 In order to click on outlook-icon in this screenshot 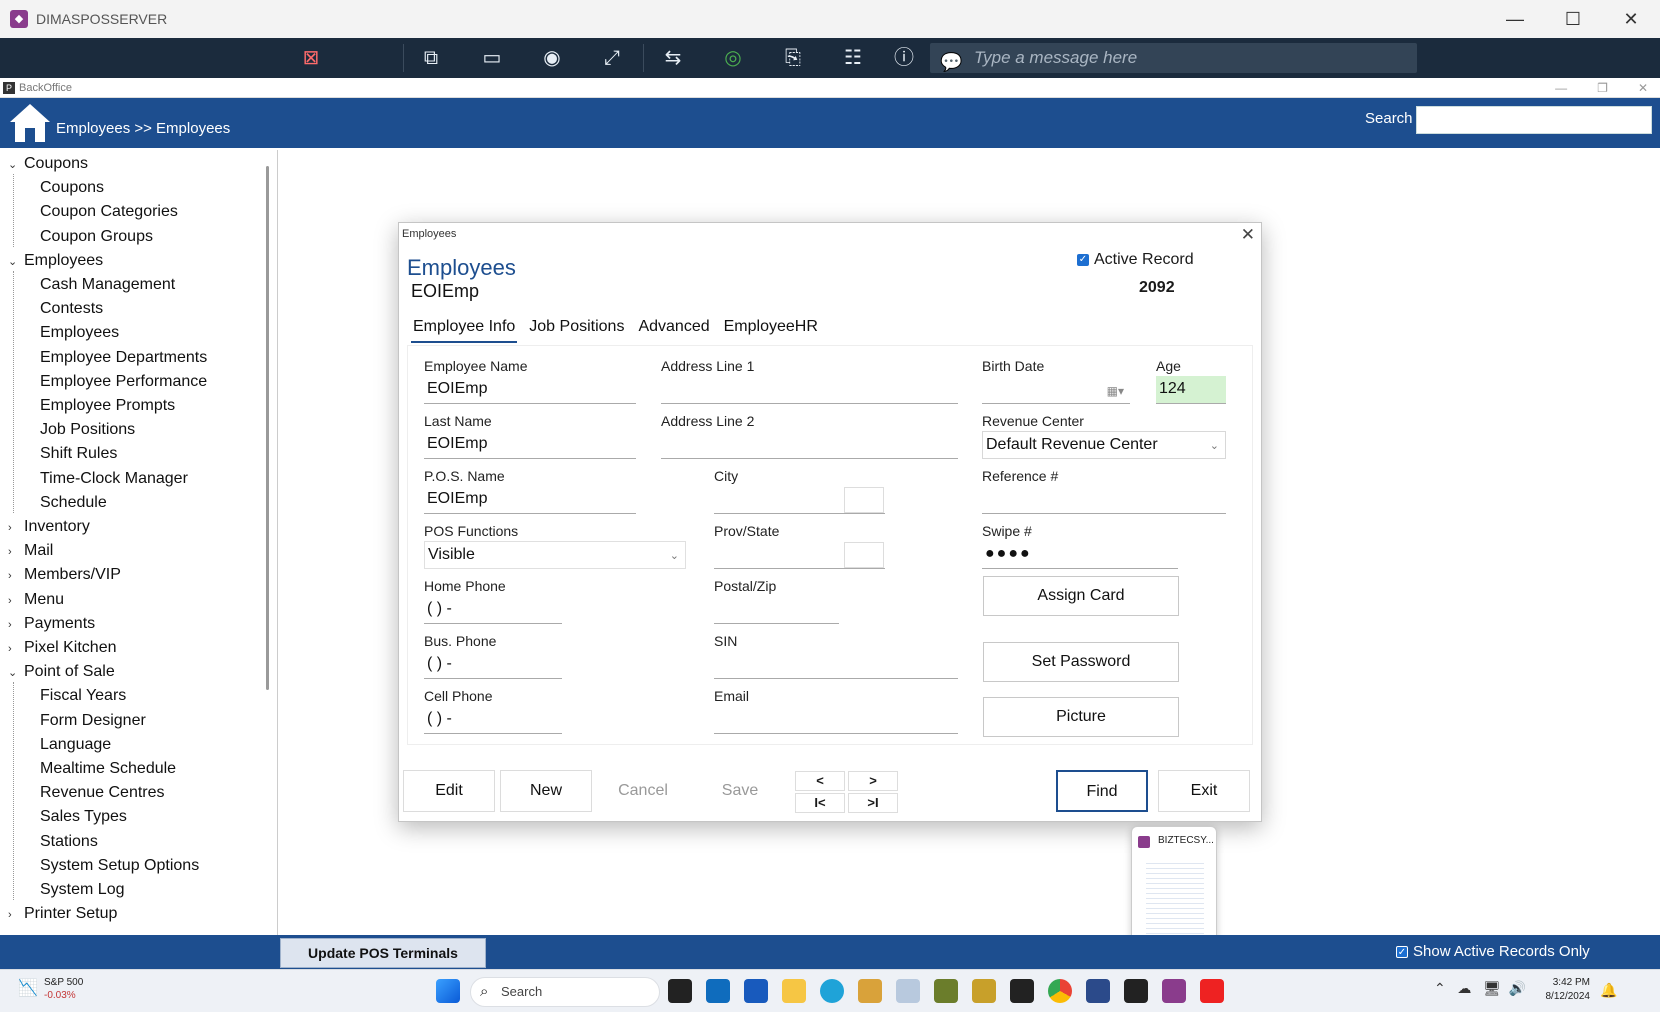, I will do `click(718, 991)`.